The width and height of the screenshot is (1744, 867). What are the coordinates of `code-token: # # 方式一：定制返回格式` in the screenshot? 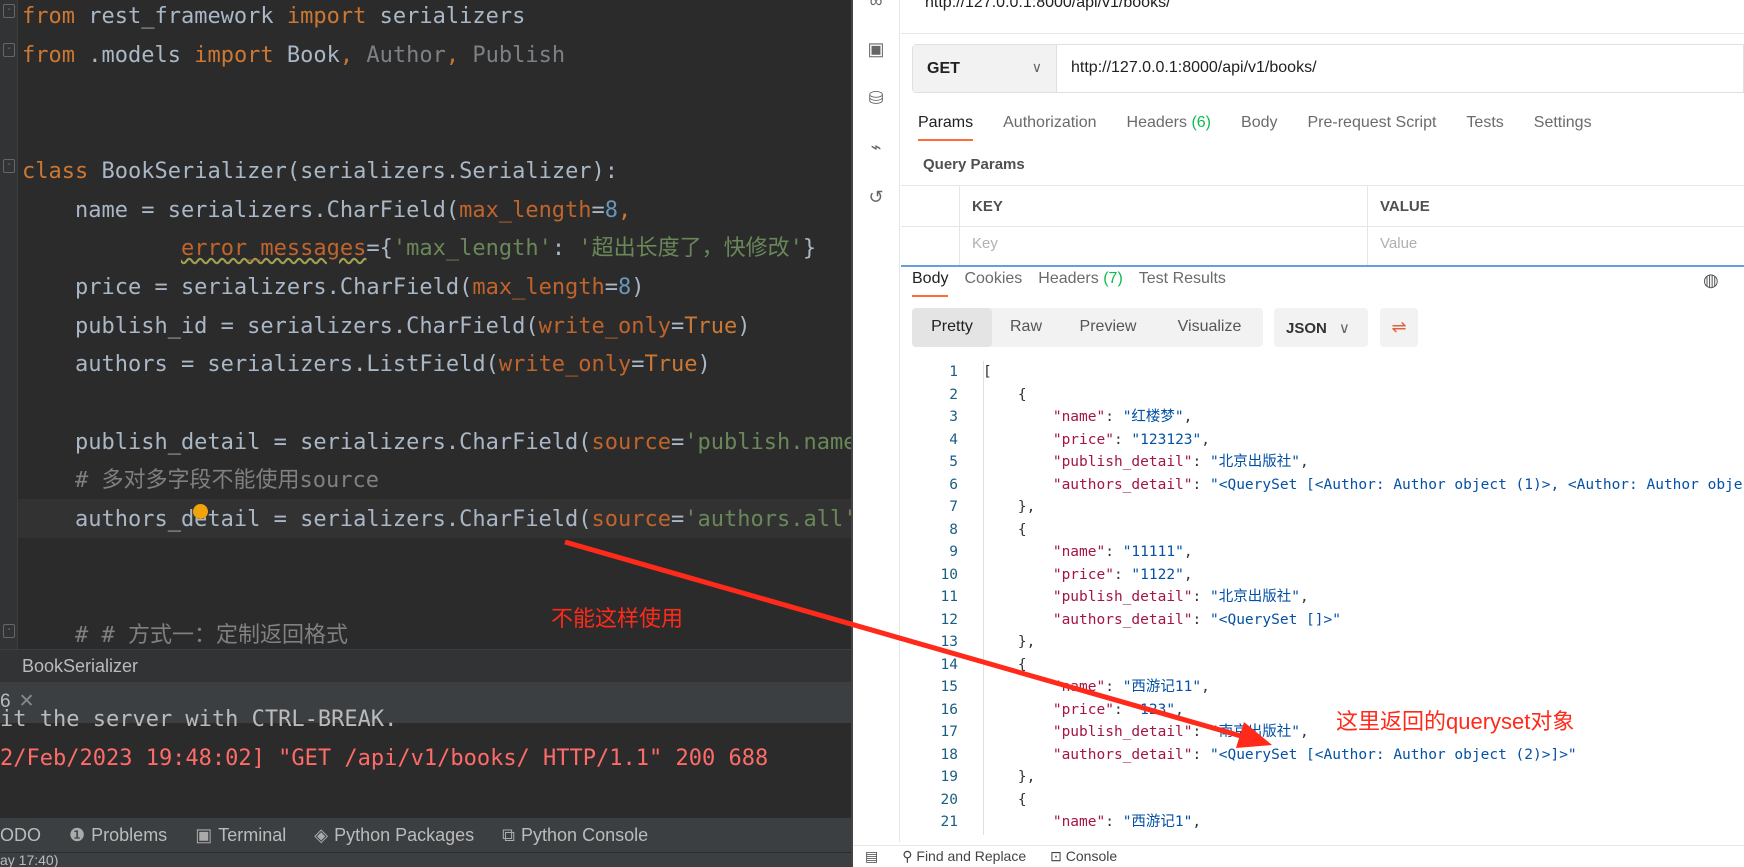 It's located at (185, 636).